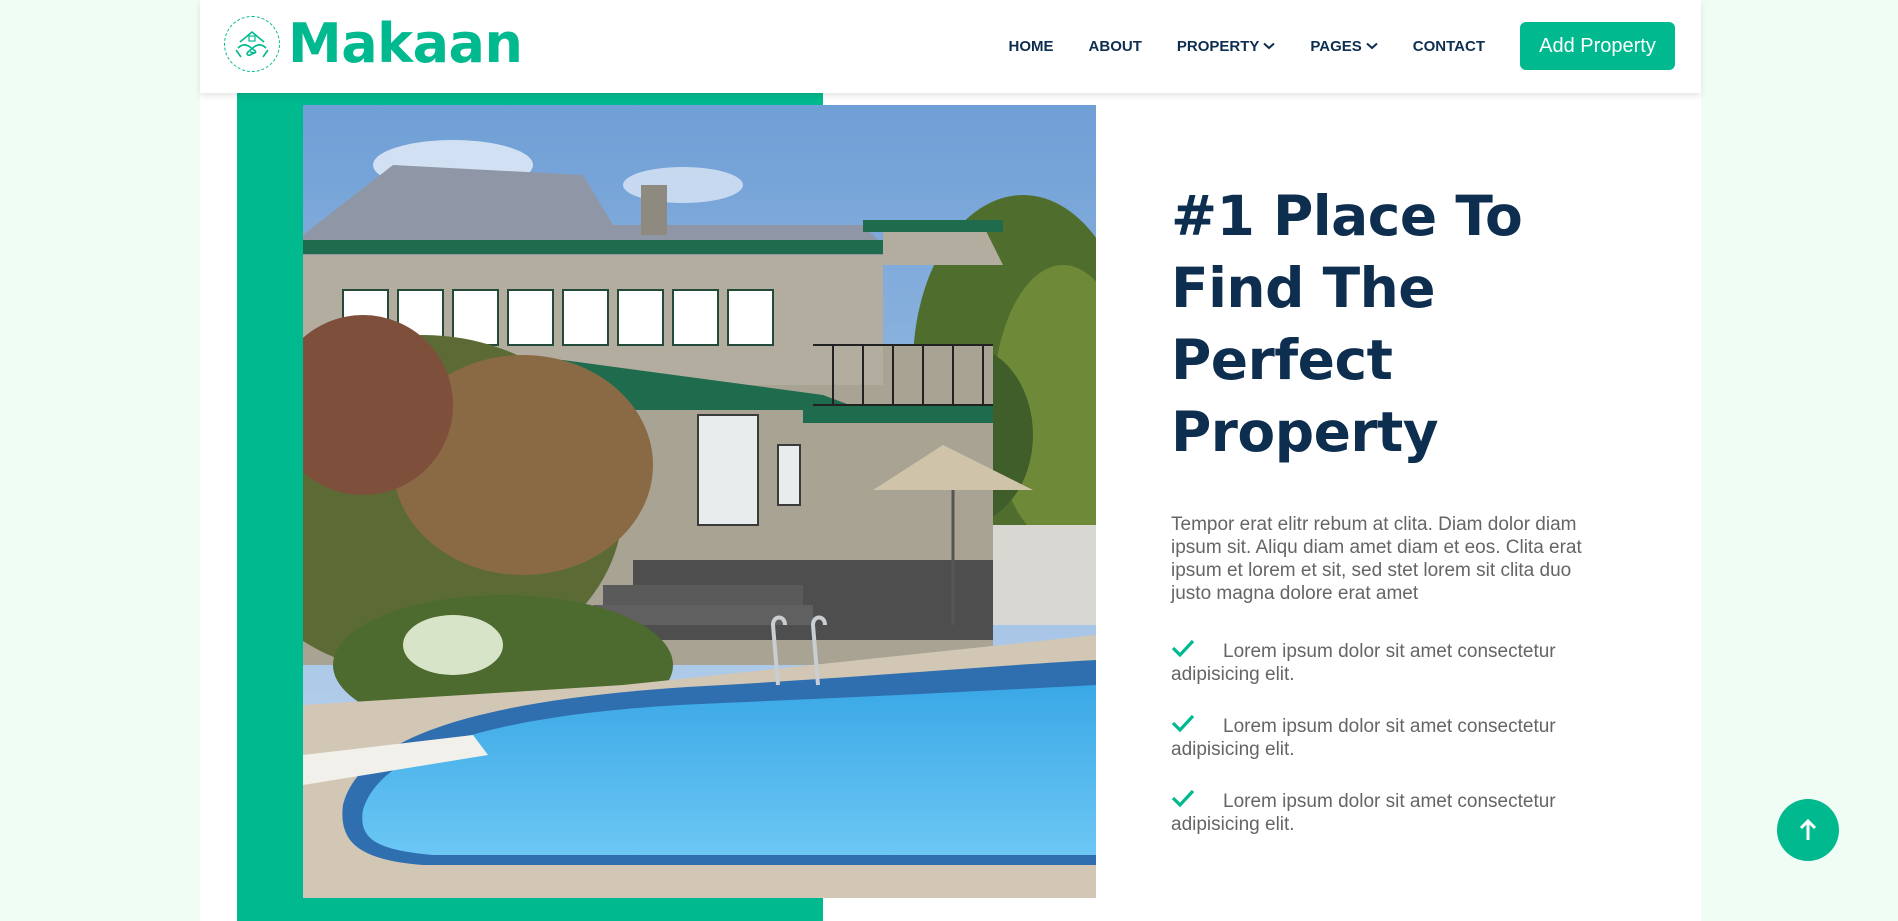 This screenshot has width=1898, height=921. What do you see at coordinates (1218, 46) in the screenshot?
I see `nav-property-label: PROPERTY` at bounding box center [1218, 46].